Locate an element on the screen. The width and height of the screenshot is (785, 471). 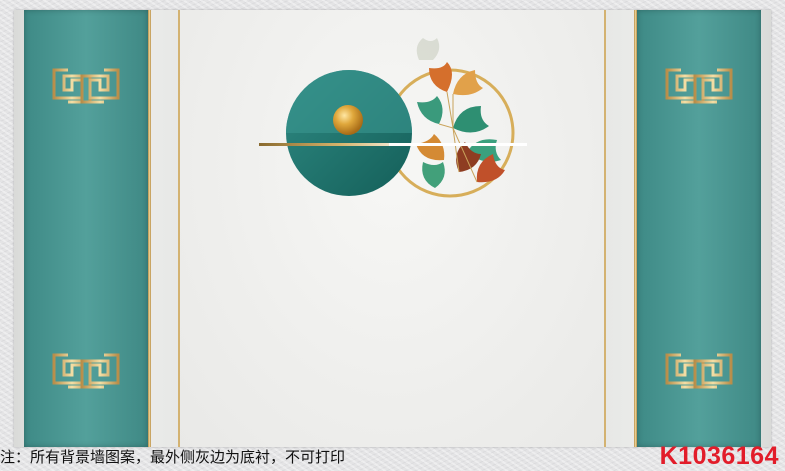
printing-note: 注：所有背景墙图案，最外侧灰边为底衬，不可打印 is located at coordinates (173, 457).